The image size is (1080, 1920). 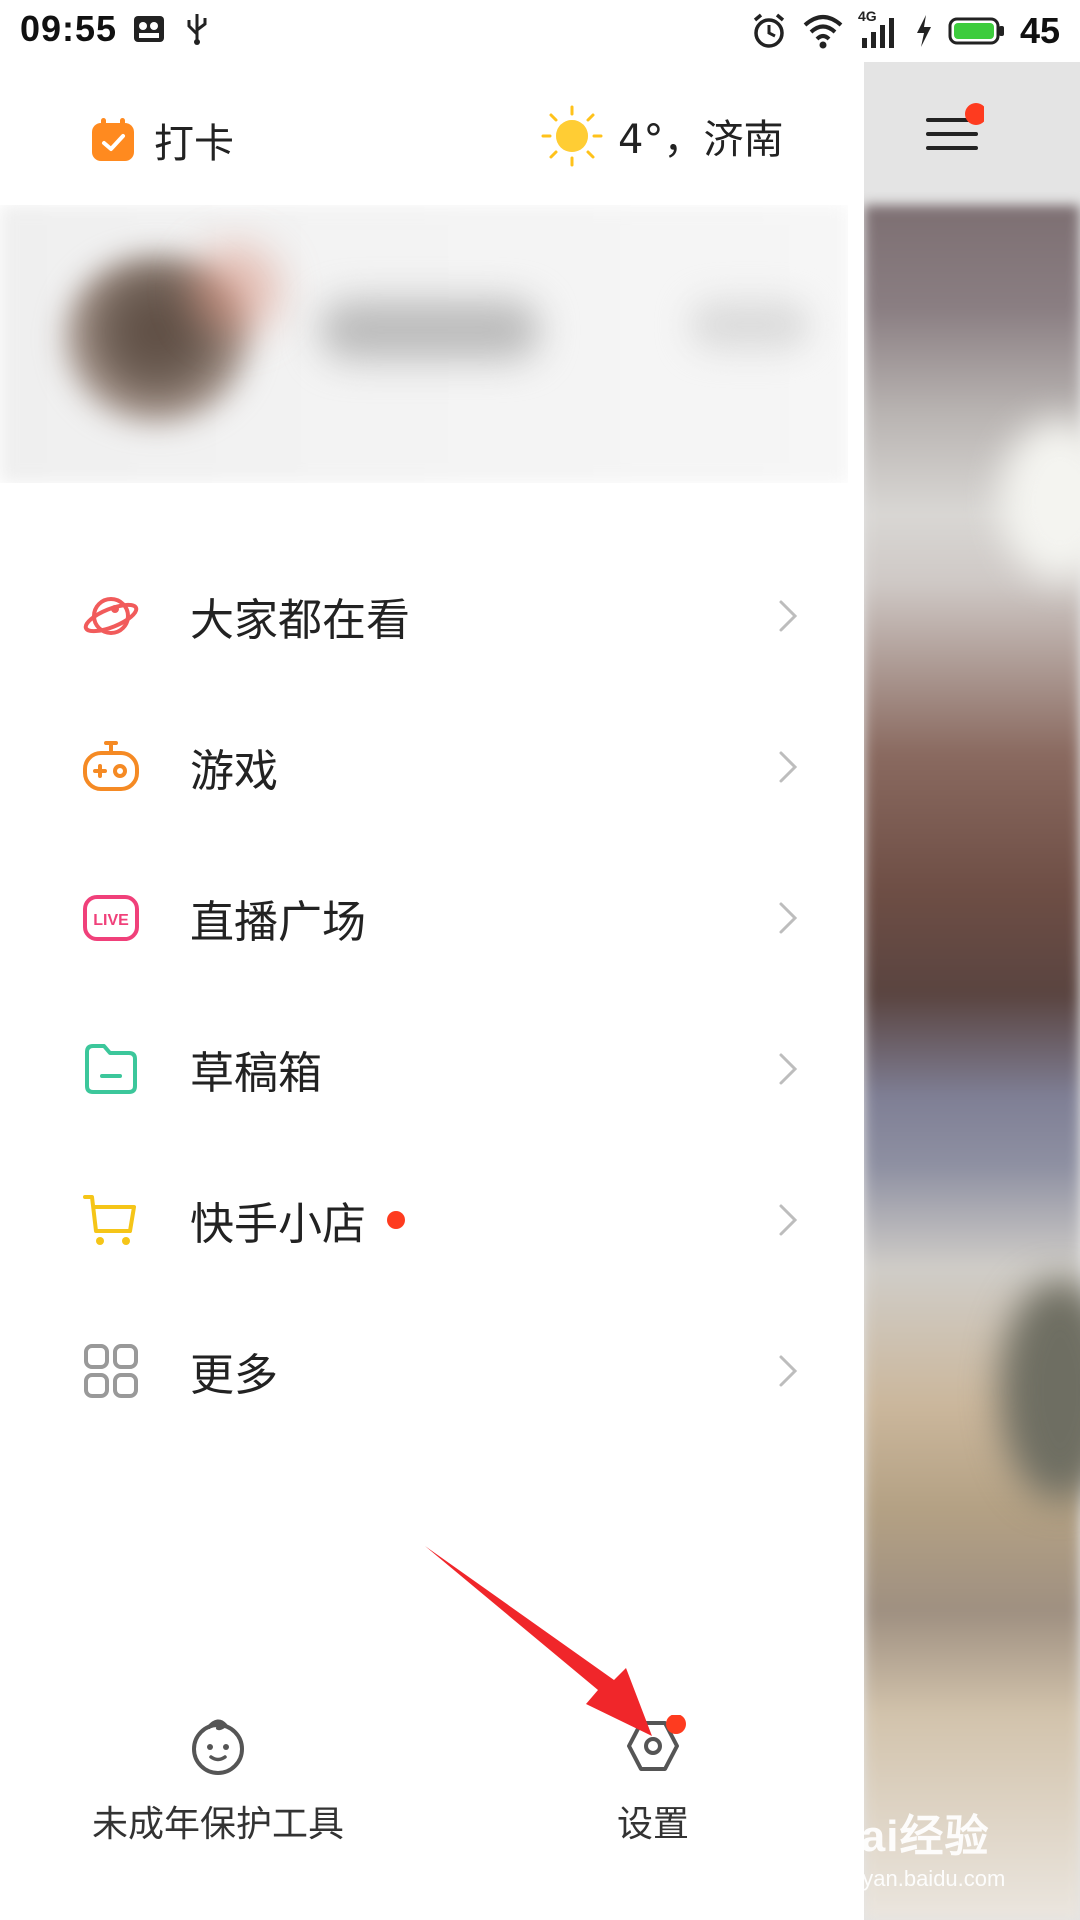 I want to click on signal-icon: 4G, so click(x=879, y=29).